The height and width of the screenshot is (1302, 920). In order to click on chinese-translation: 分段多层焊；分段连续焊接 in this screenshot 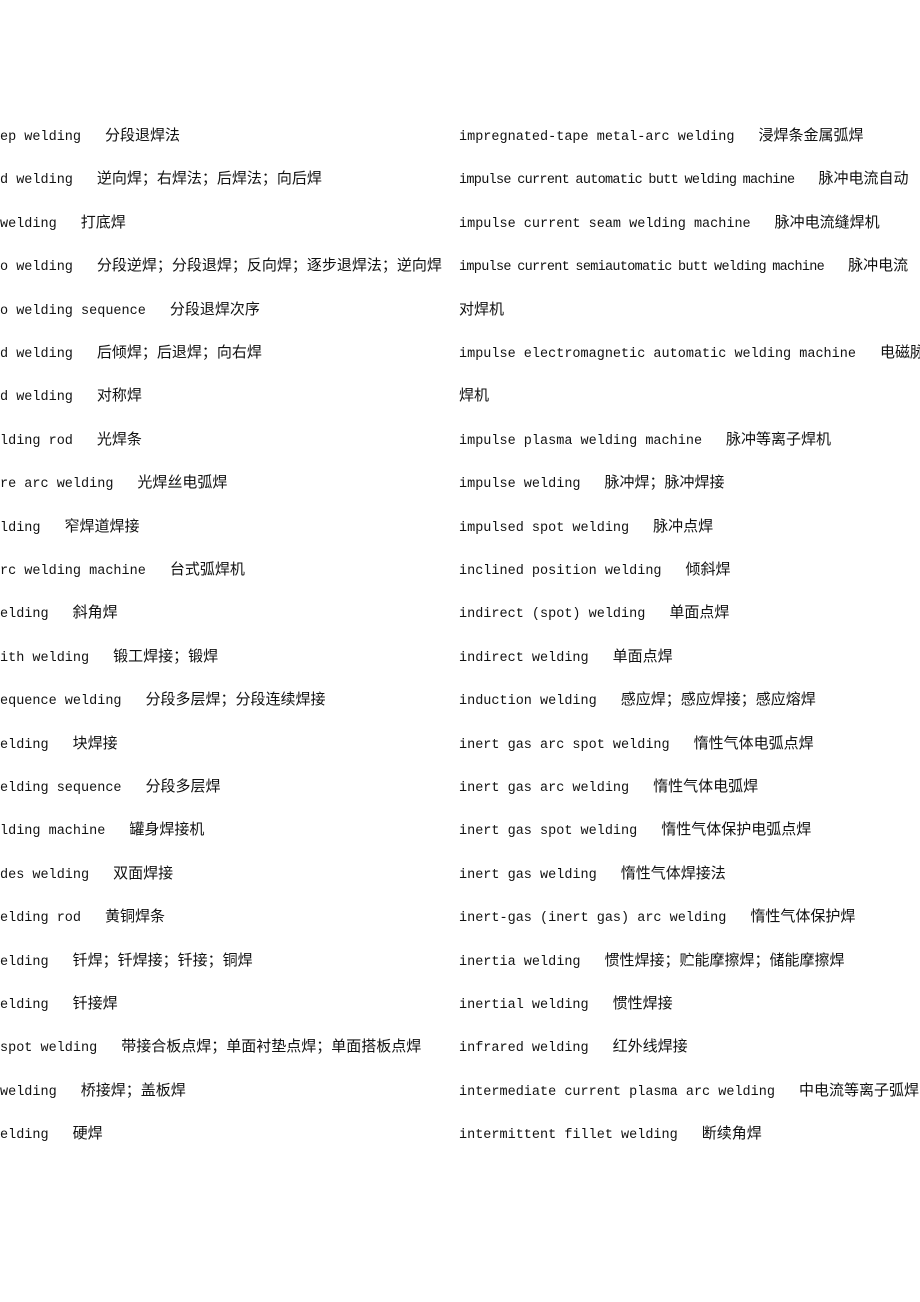, I will do `click(235, 699)`.